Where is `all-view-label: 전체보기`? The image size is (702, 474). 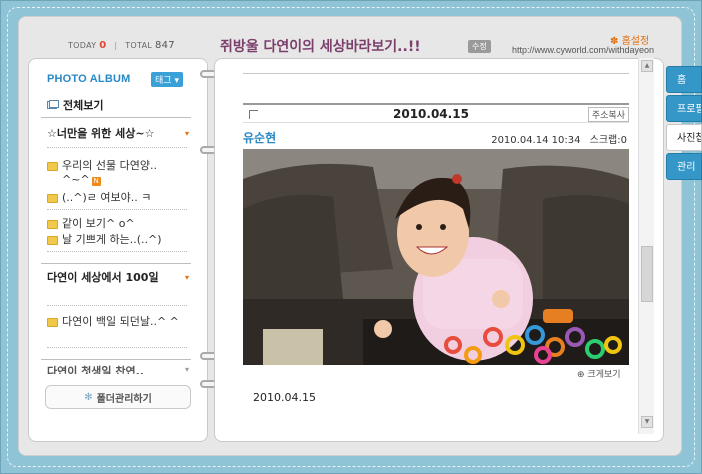 all-view-label: 전체보기 is located at coordinates (83, 105).